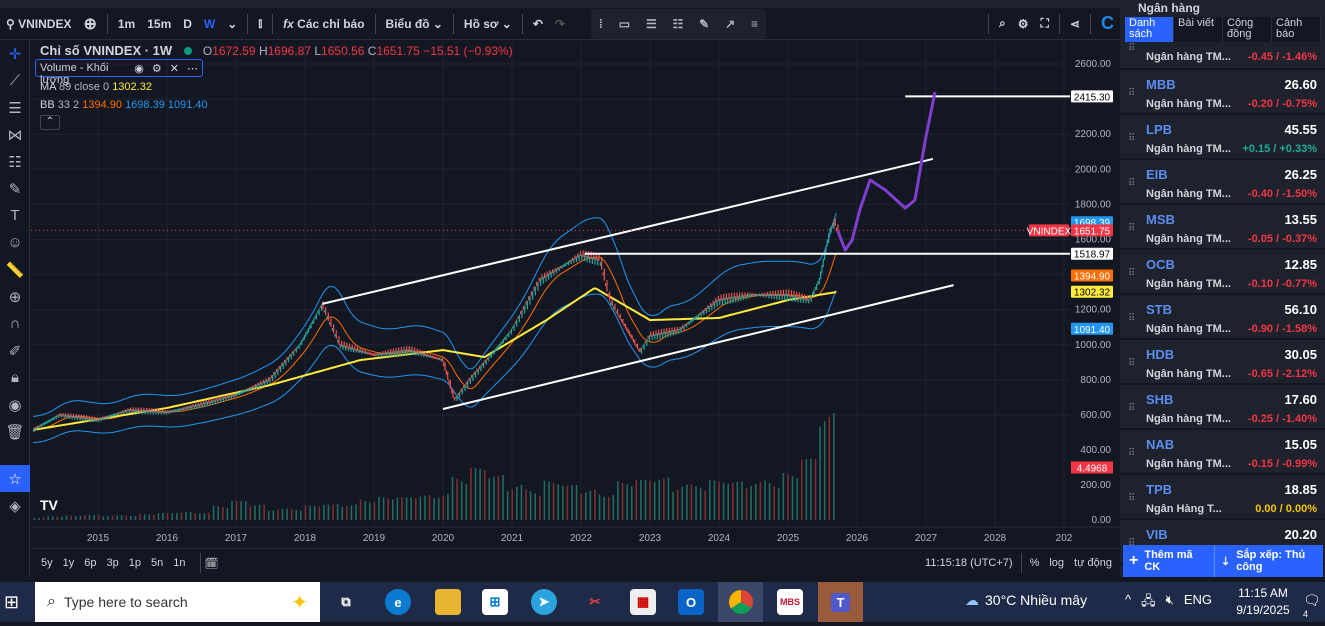 This screenshot has width=1325, height=626. Describe the element at coordinates (15, 350) in the screenshot. I see `lock-draw-icon: ✐` at that location.